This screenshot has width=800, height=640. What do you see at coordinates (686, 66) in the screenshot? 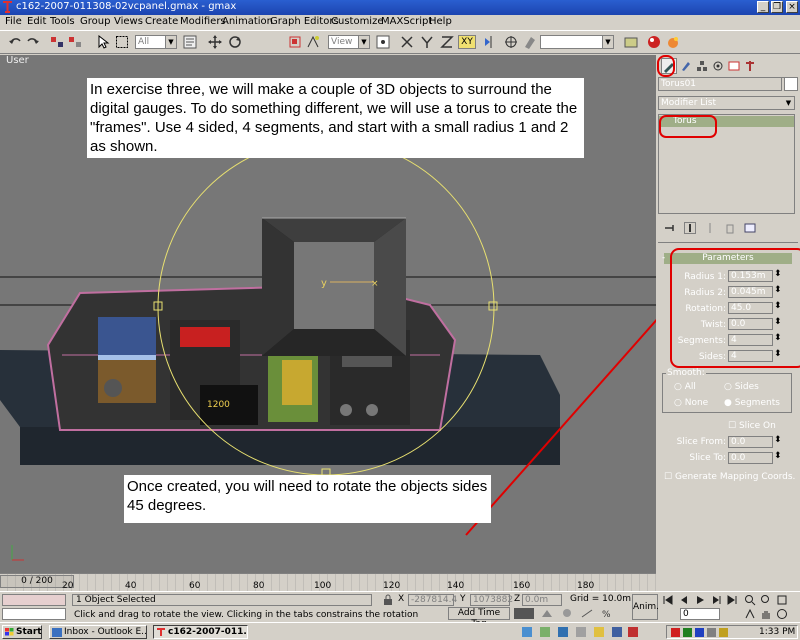
I see `create-tab-icon` at bounding box center [686, 66].